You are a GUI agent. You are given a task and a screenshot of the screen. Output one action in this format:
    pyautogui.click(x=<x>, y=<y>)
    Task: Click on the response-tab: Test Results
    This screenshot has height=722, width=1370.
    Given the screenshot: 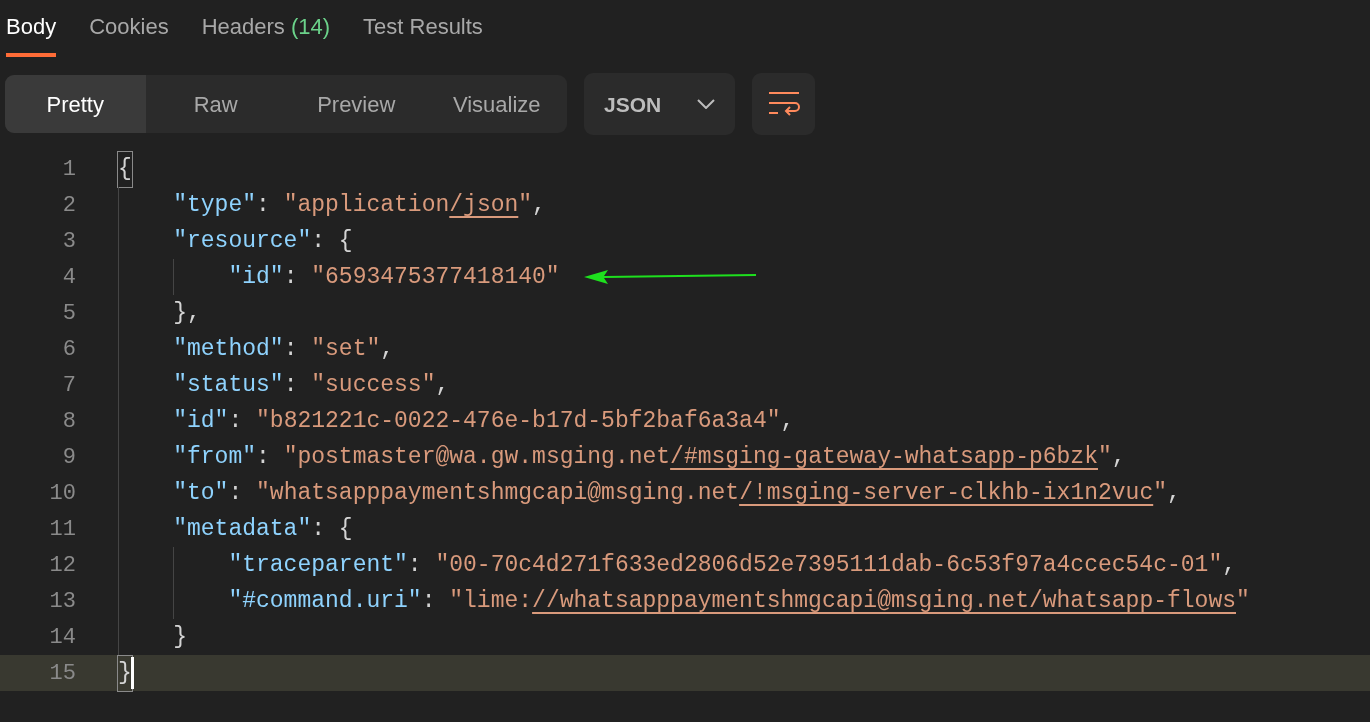 What is the action you would take?
    pyautogui.click(x=423, y=36)
    